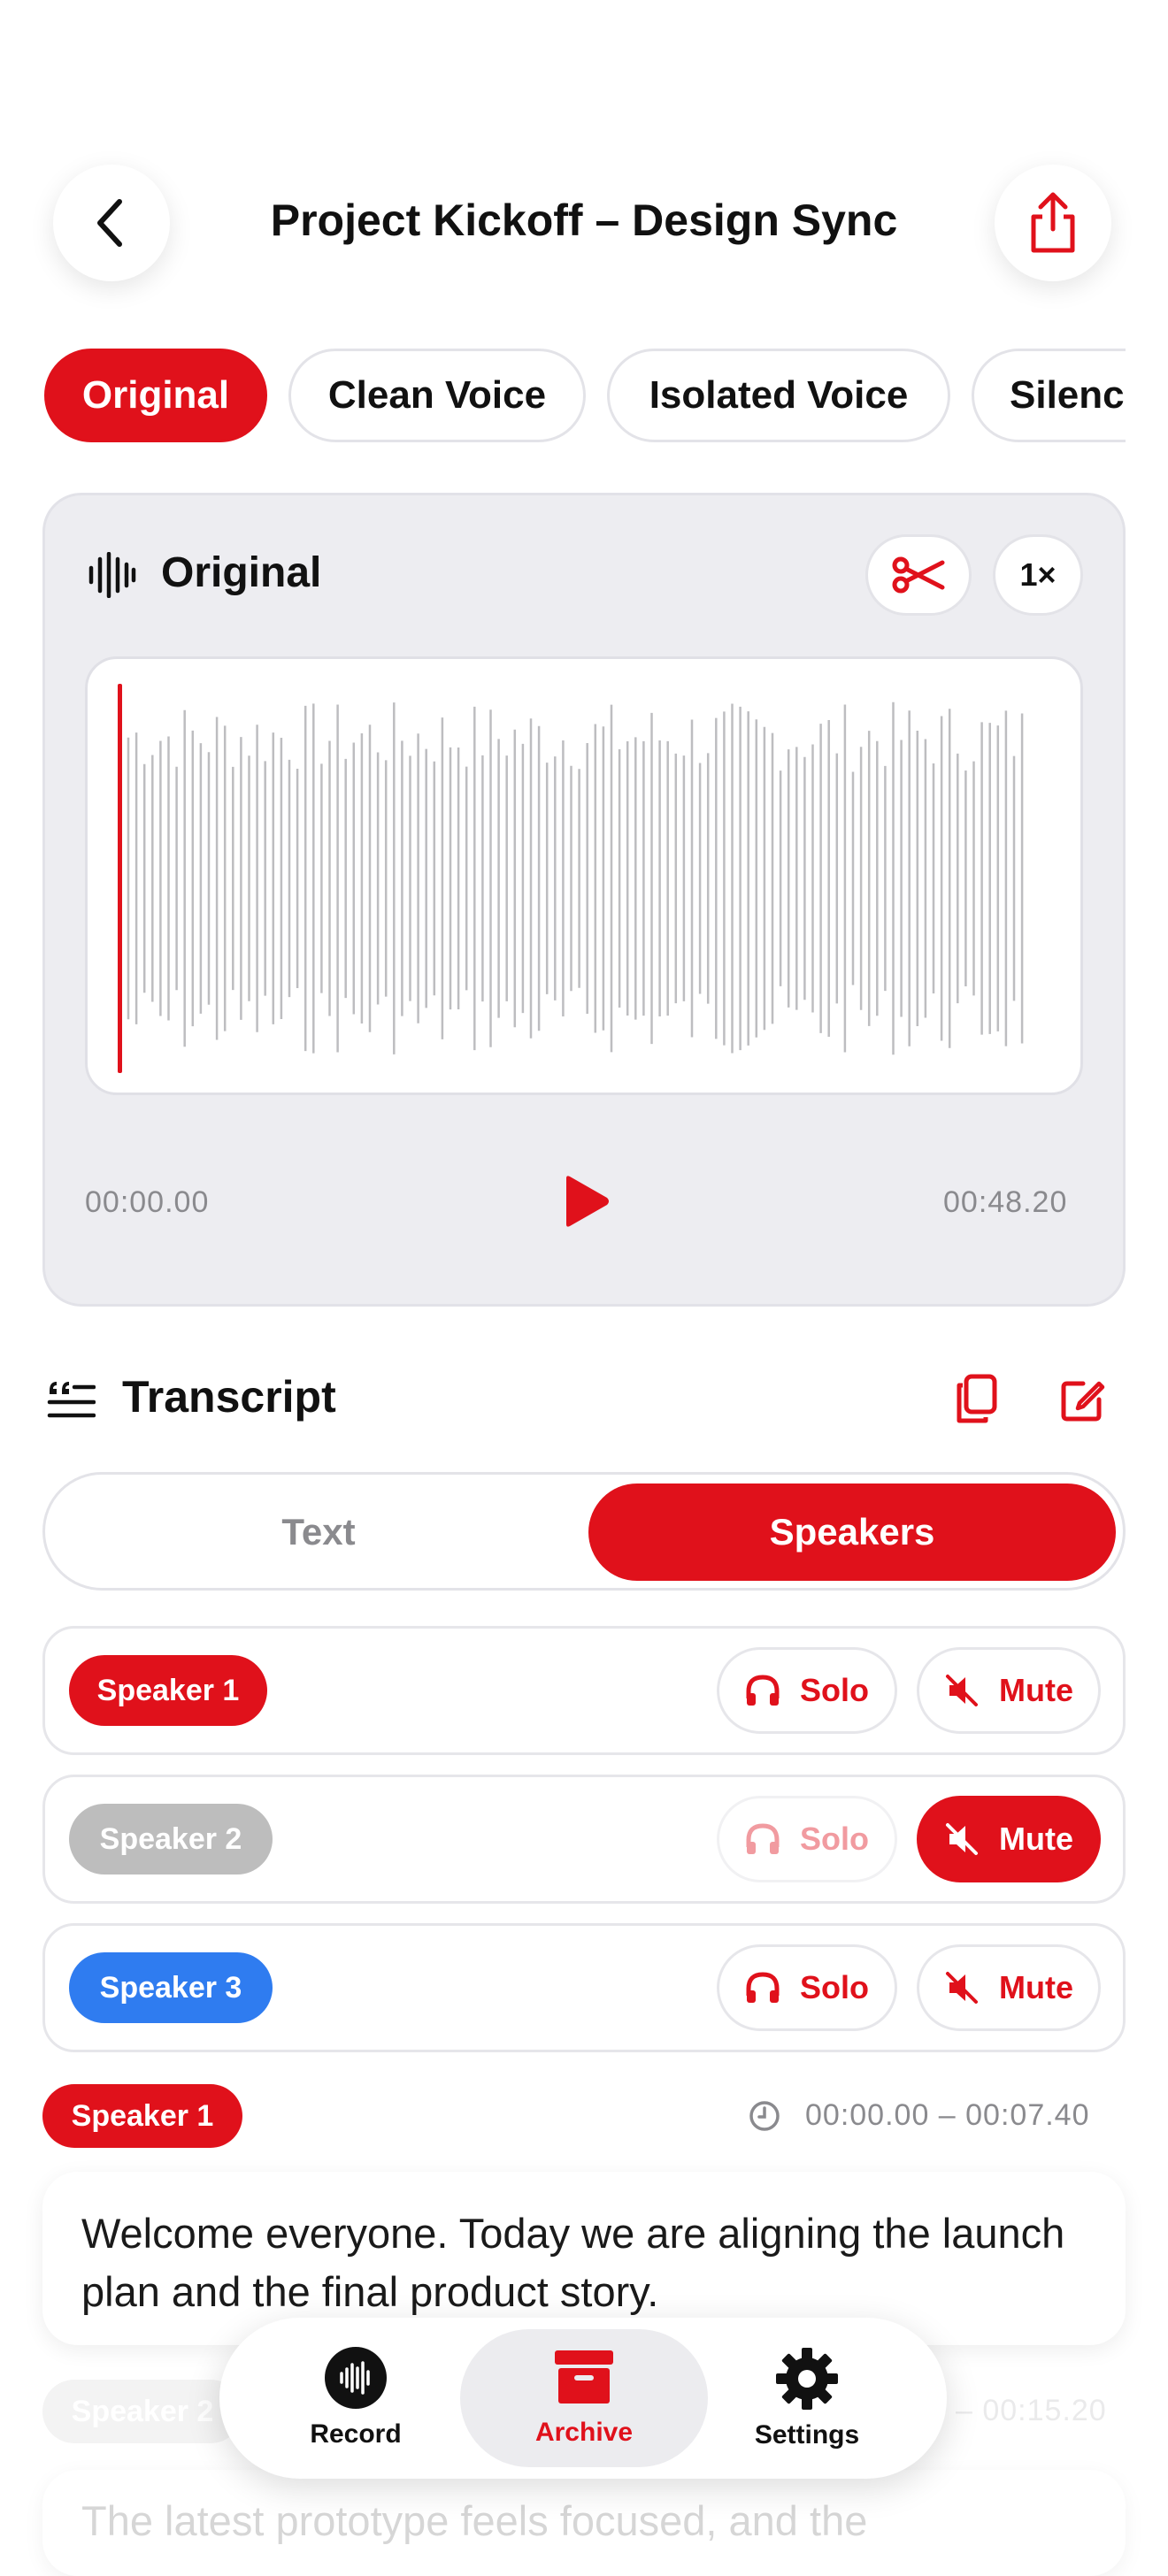 This screenshot has width=1168, height=2576. What do you see at coordinates (318, 1532) in the screenshot?
I see `tab-text: Text` at bounding box center [318, 1532].